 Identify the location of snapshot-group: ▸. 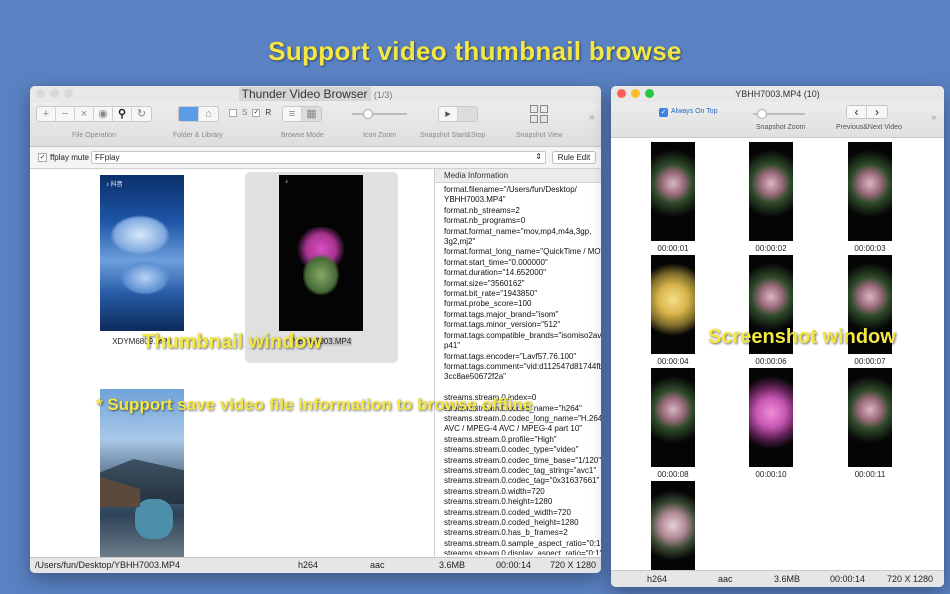
(458, 114).